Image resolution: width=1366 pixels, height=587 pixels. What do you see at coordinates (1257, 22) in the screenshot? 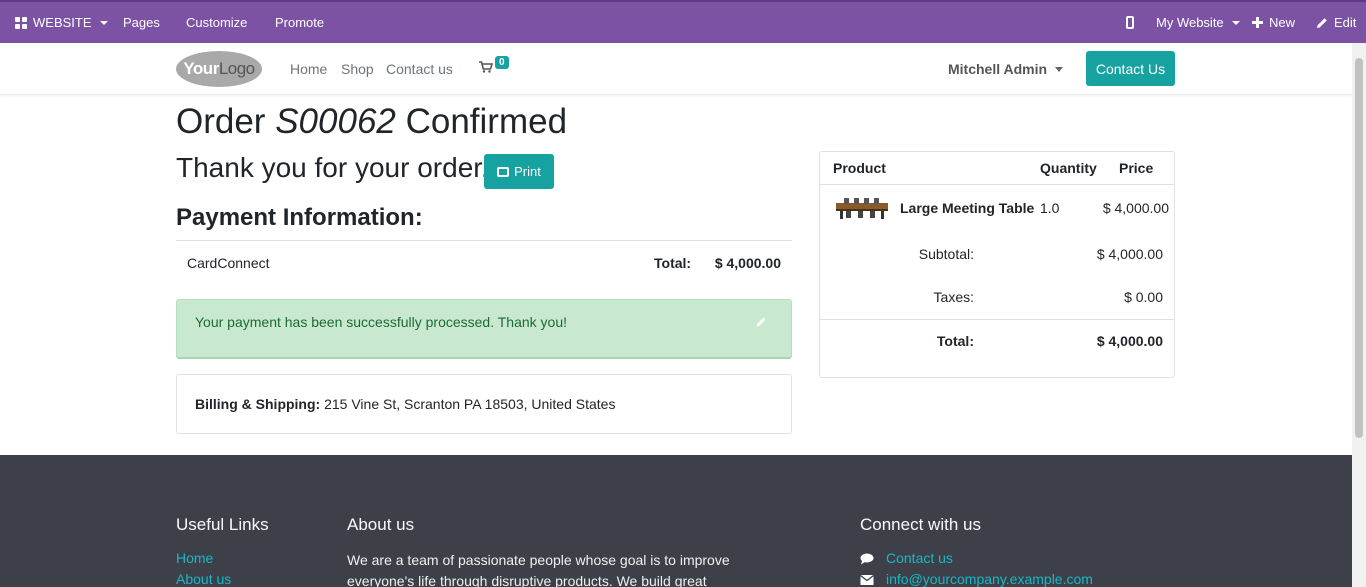
I see `plus-icon` at bounding box center [1257, 22].